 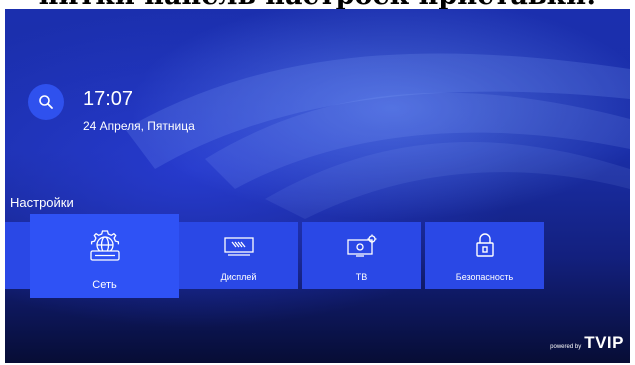 What do you see at coordinates (17, 255) in the screenshot?
I see `tile-edge` at bounding box center [17, 255].